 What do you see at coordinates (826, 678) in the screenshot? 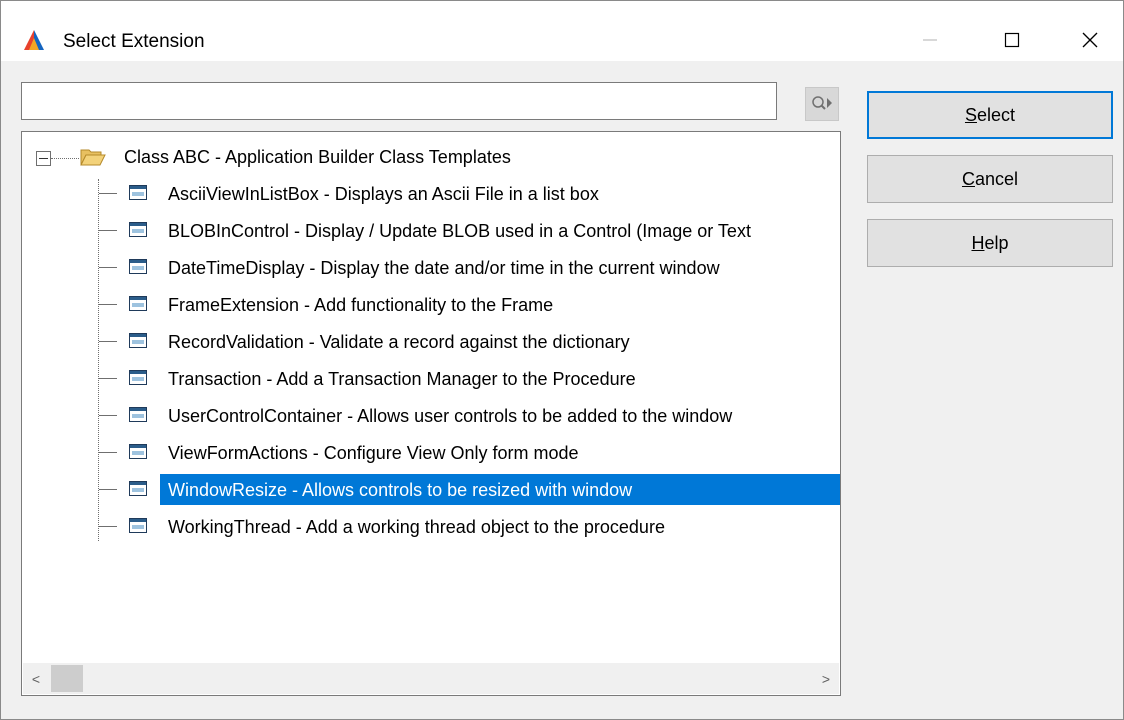
I see `scroll-right-arrow: >` at bounding box center [826, 678].